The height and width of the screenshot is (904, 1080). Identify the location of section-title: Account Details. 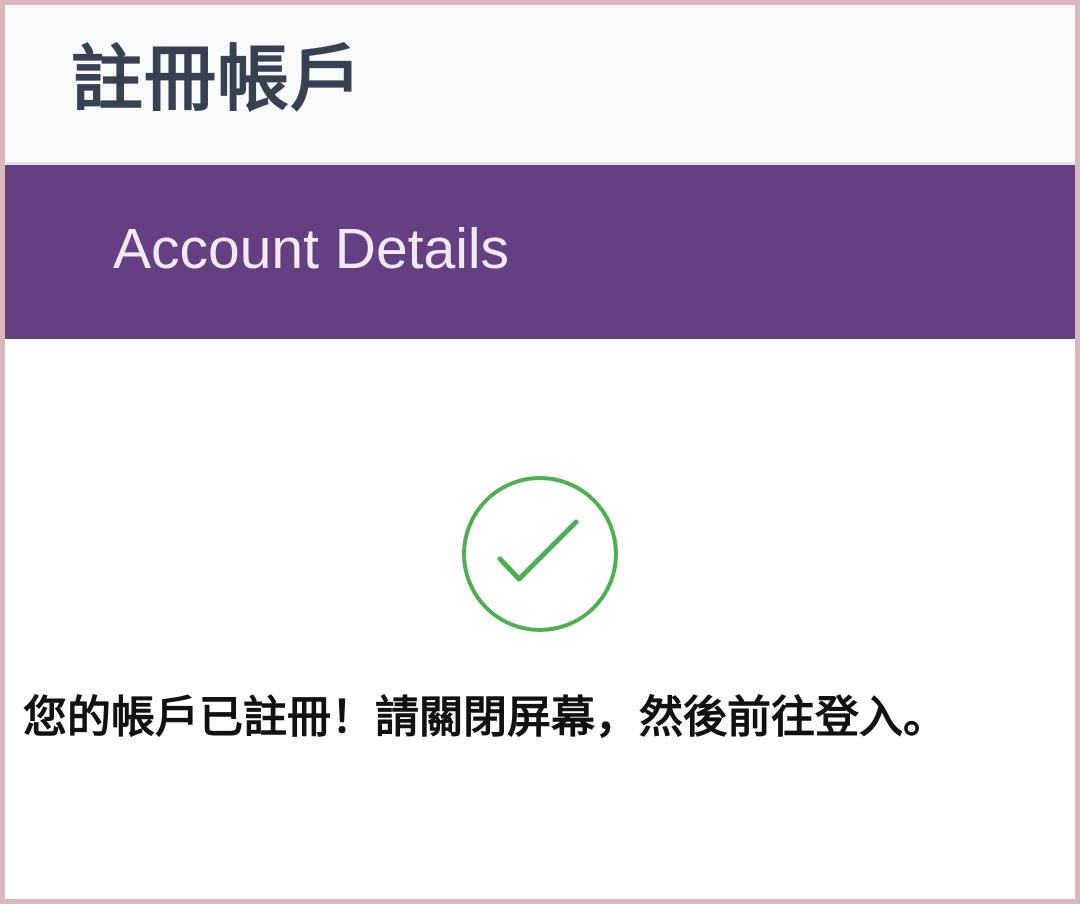
(311, 248).